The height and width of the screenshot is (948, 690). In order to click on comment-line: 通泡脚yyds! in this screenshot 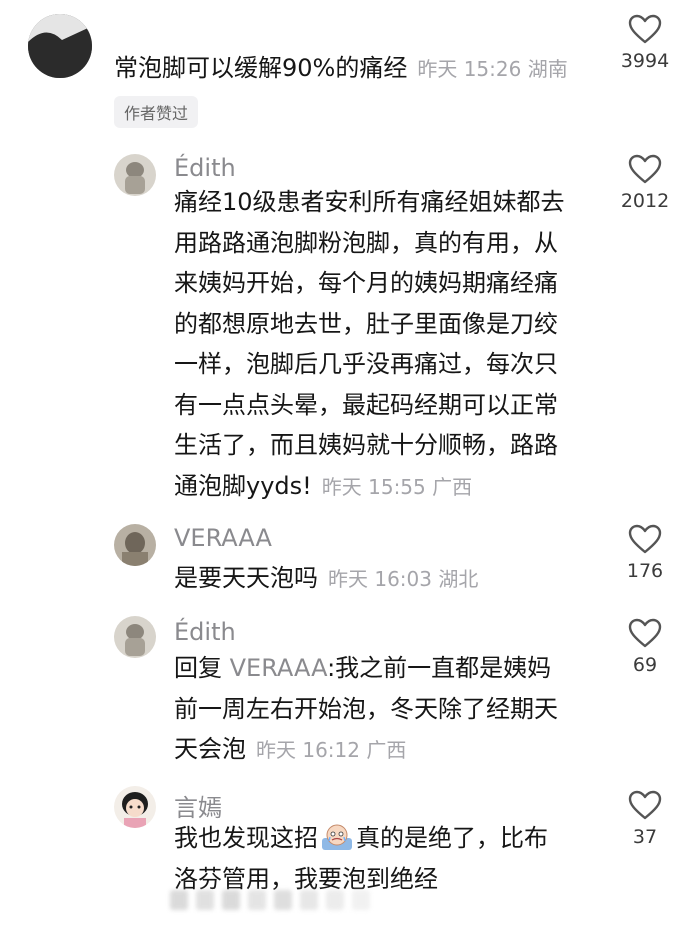, I will do `click(243, 485)`.